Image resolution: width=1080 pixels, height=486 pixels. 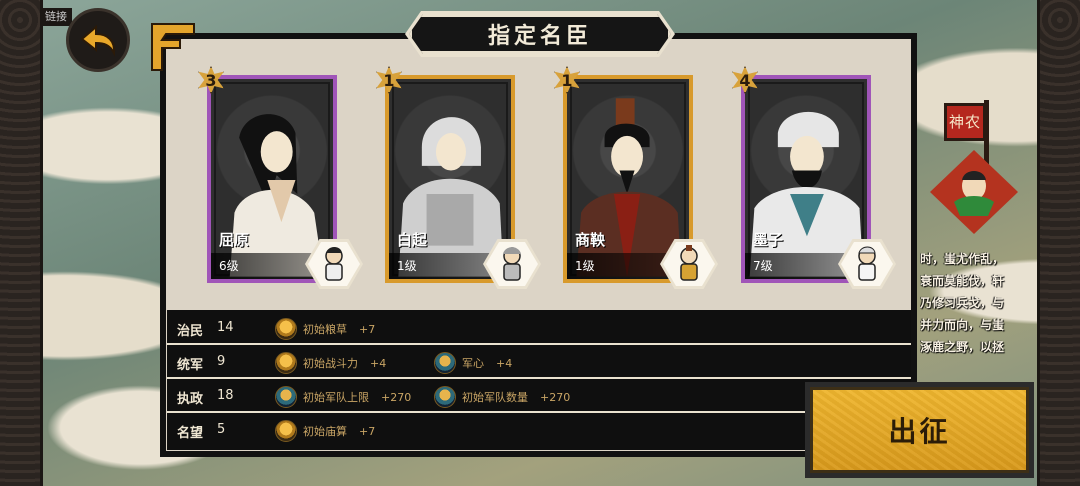 I want to click on bonus-label: 初始粮草, so click(x=325, y=329).